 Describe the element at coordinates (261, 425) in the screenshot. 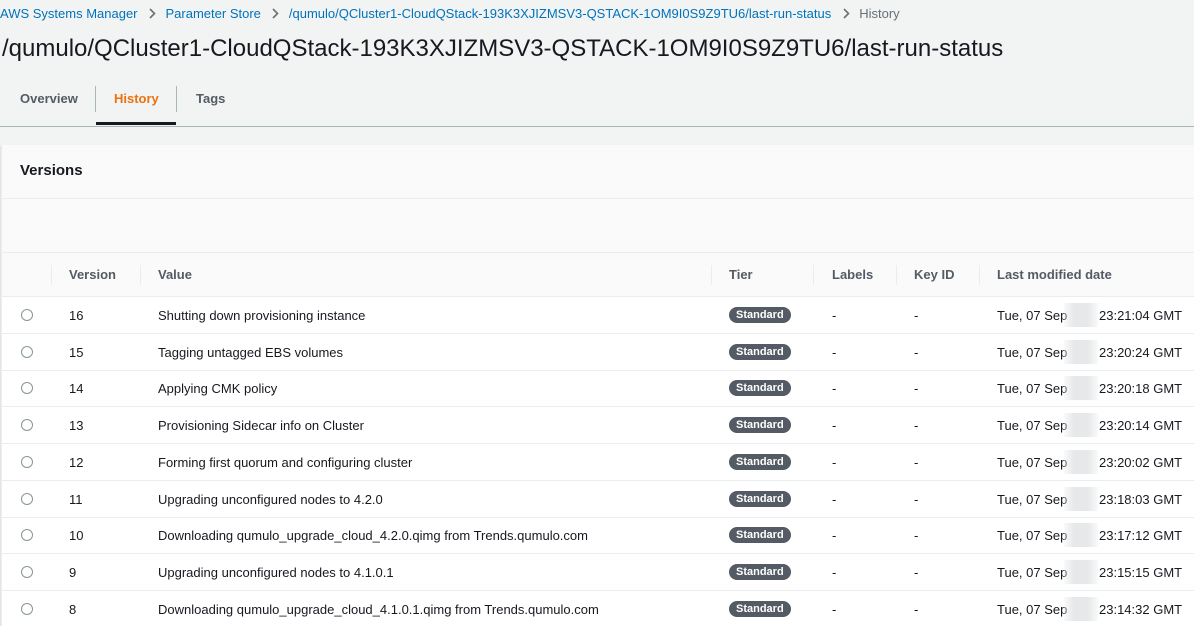

I see `cell-value: Provisioning Sidecar info on Cluster` at that location.